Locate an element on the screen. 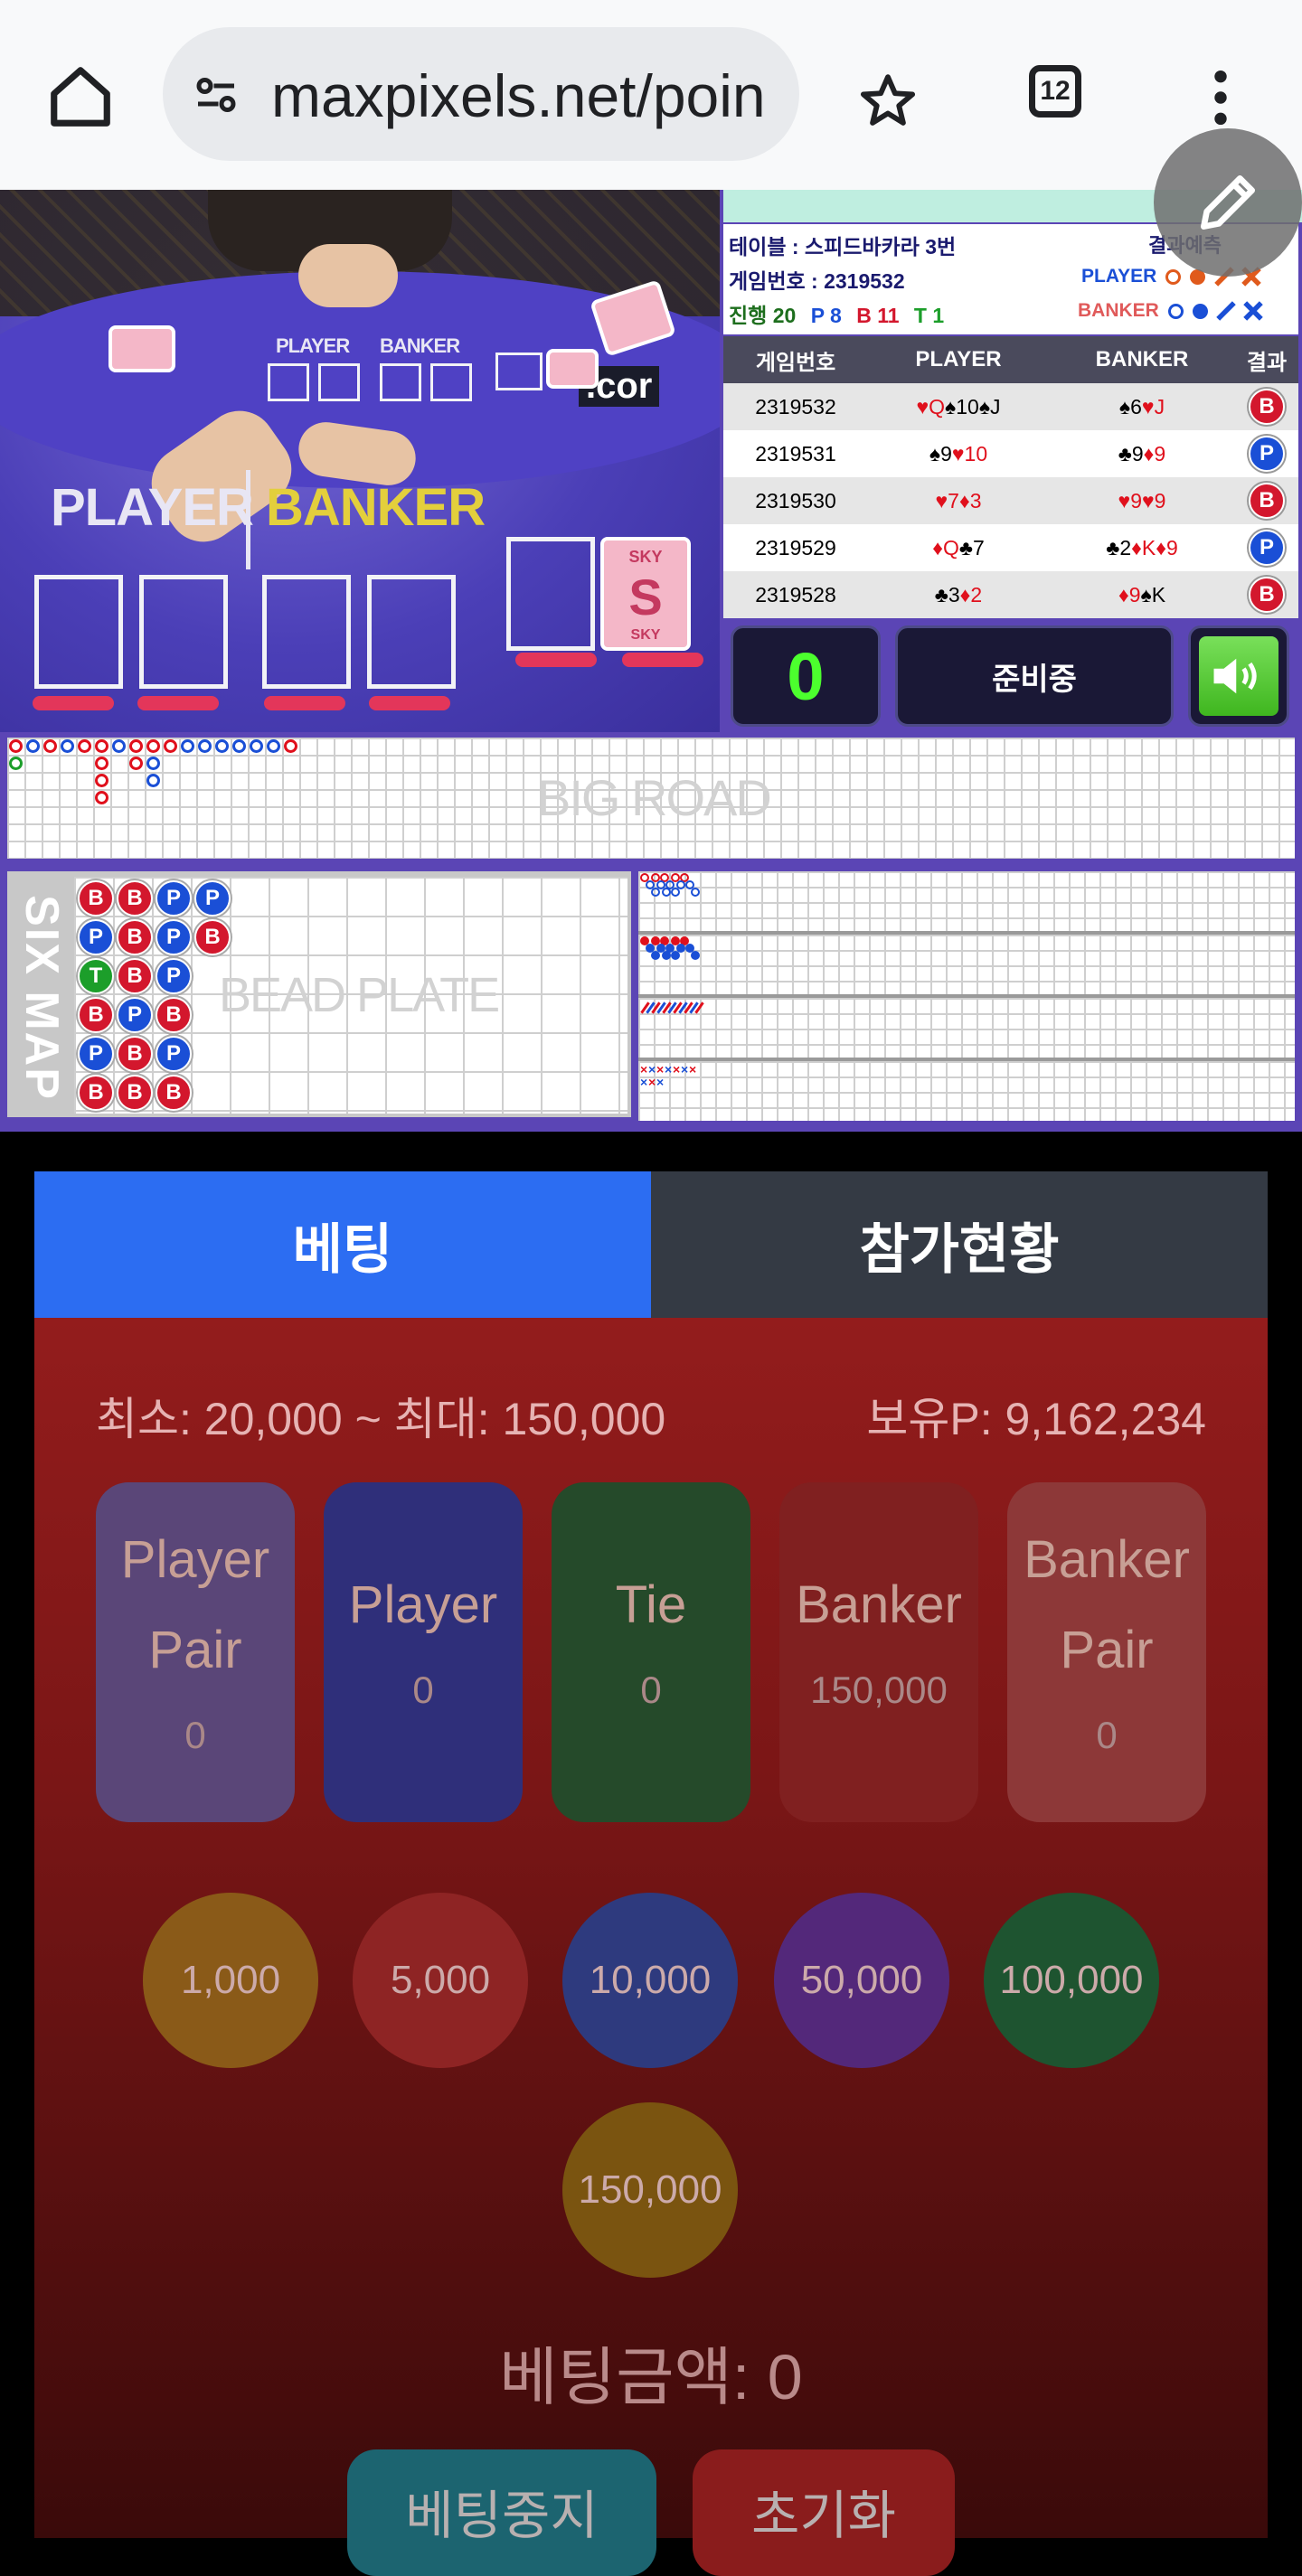 The height and width of the screenshot is (2576, 1302). table-row: 2319532 ♥Q♠10♠J ♠6♥J B is located at coordinates (1011, 407).